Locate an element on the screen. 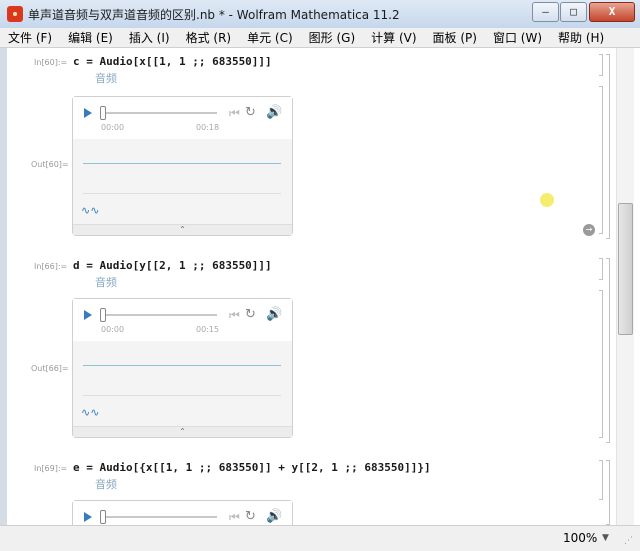 The image size is (640, 551). audio-controls: 00:00 00:15 ⏮ ↻ 🔊 is located at coordinates (182, 320).